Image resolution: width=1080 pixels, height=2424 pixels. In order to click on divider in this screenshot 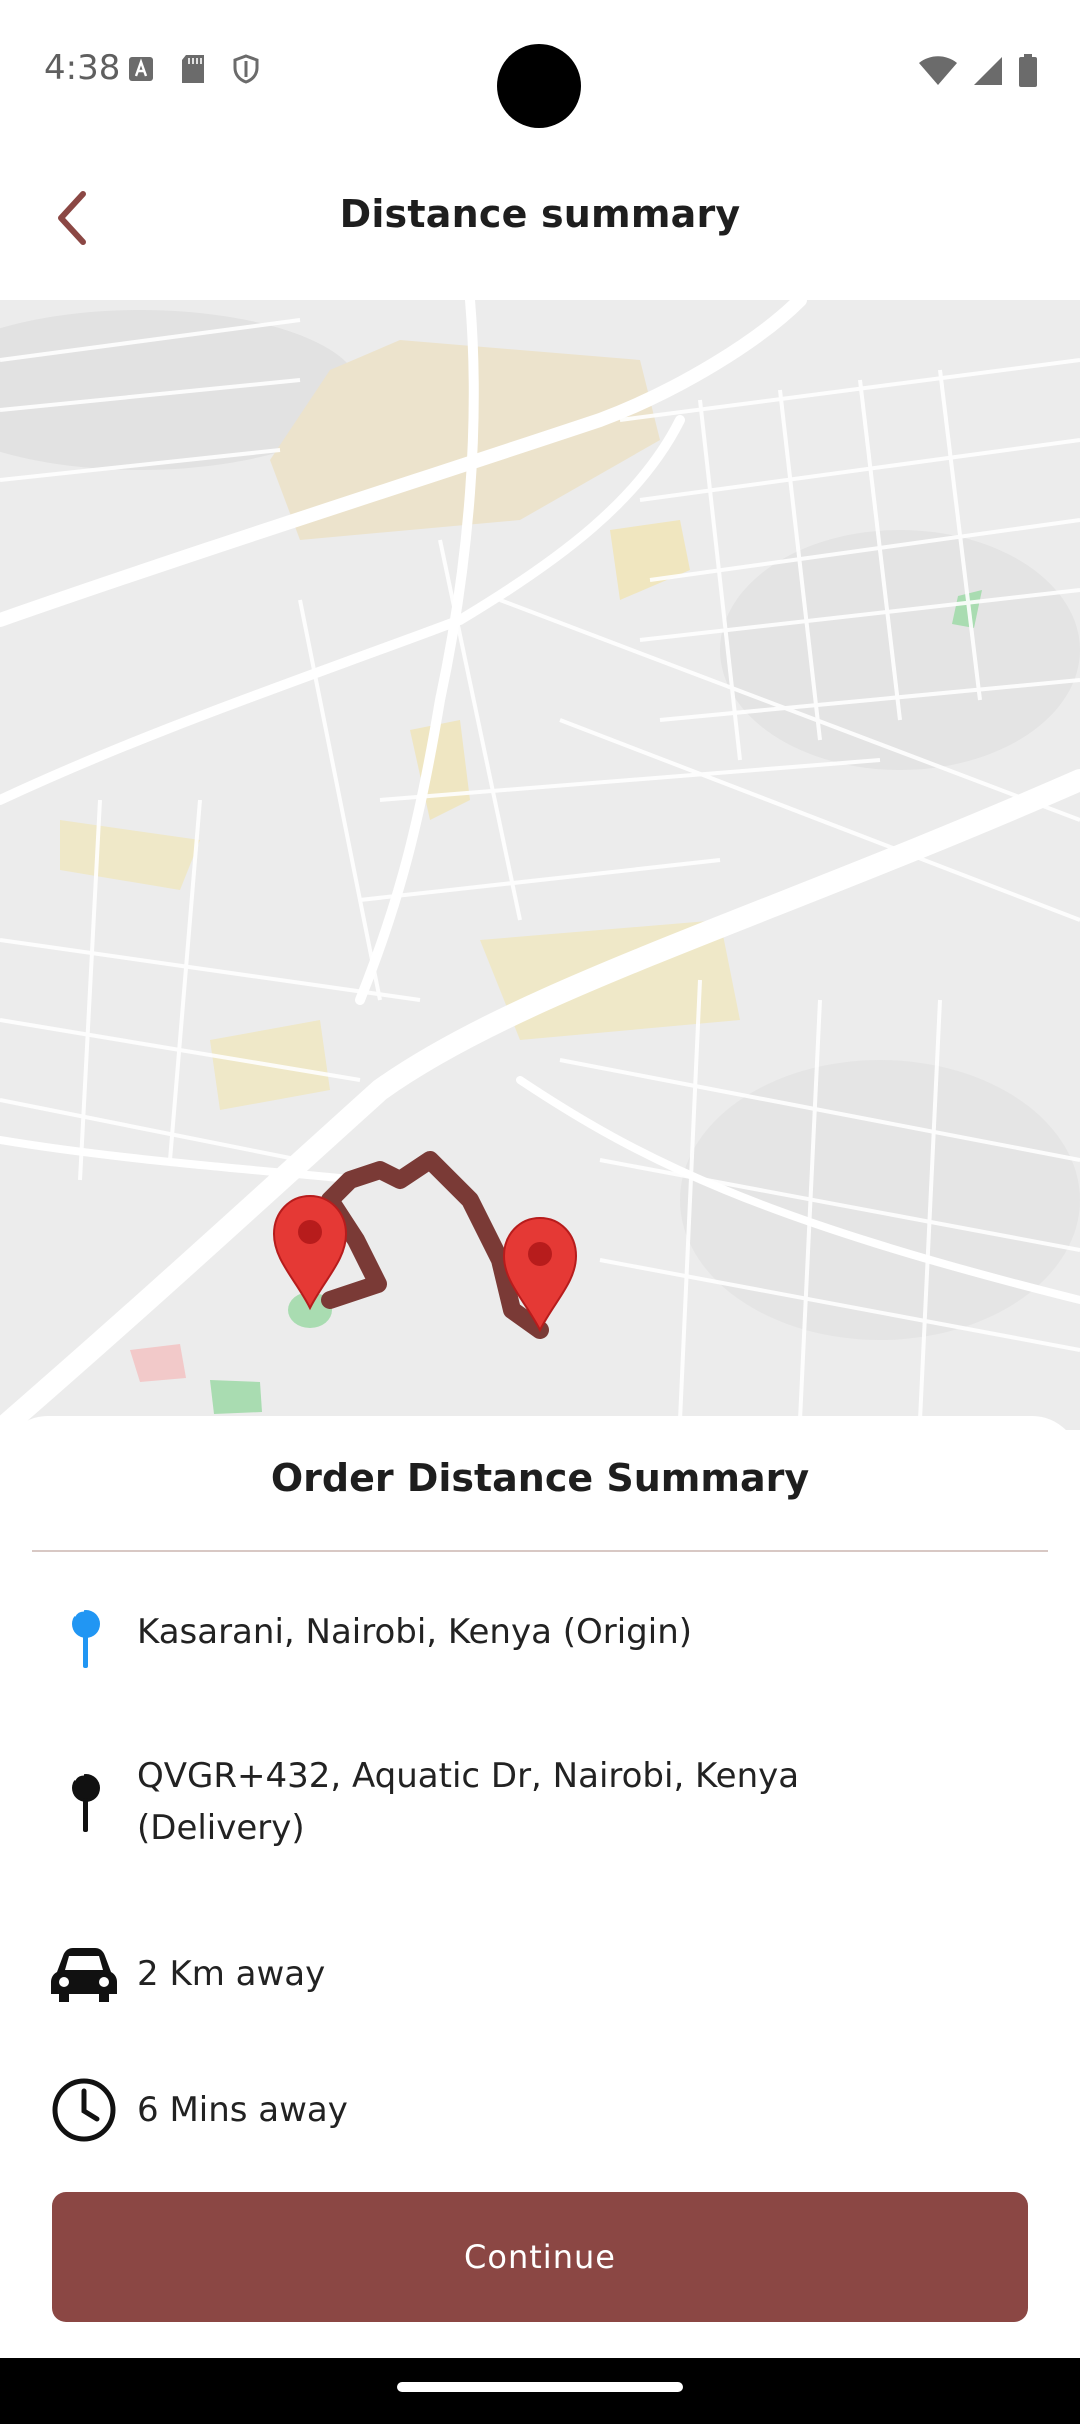, I will do `click(540, 1551)`.